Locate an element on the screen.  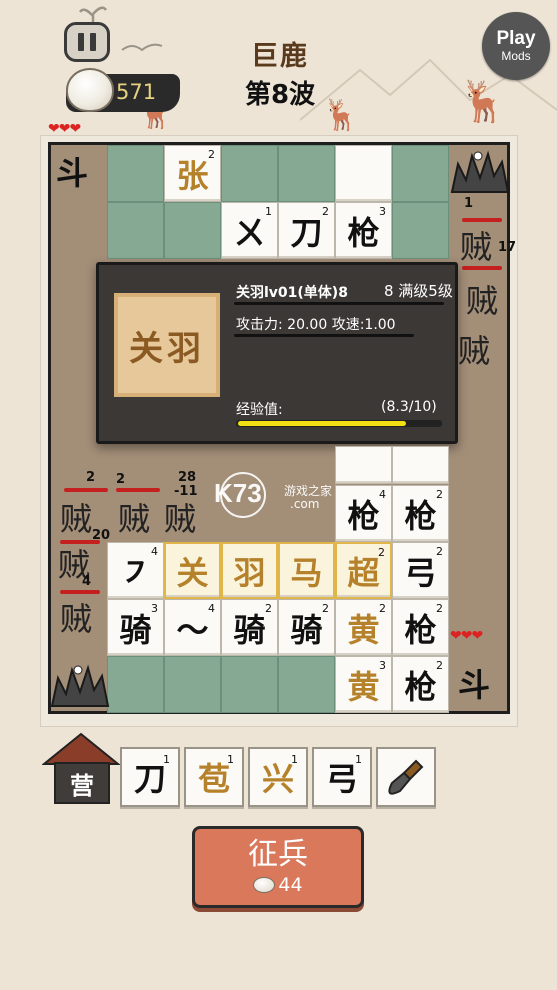
unit-tile: 马 is located at coordinates (306, 570).